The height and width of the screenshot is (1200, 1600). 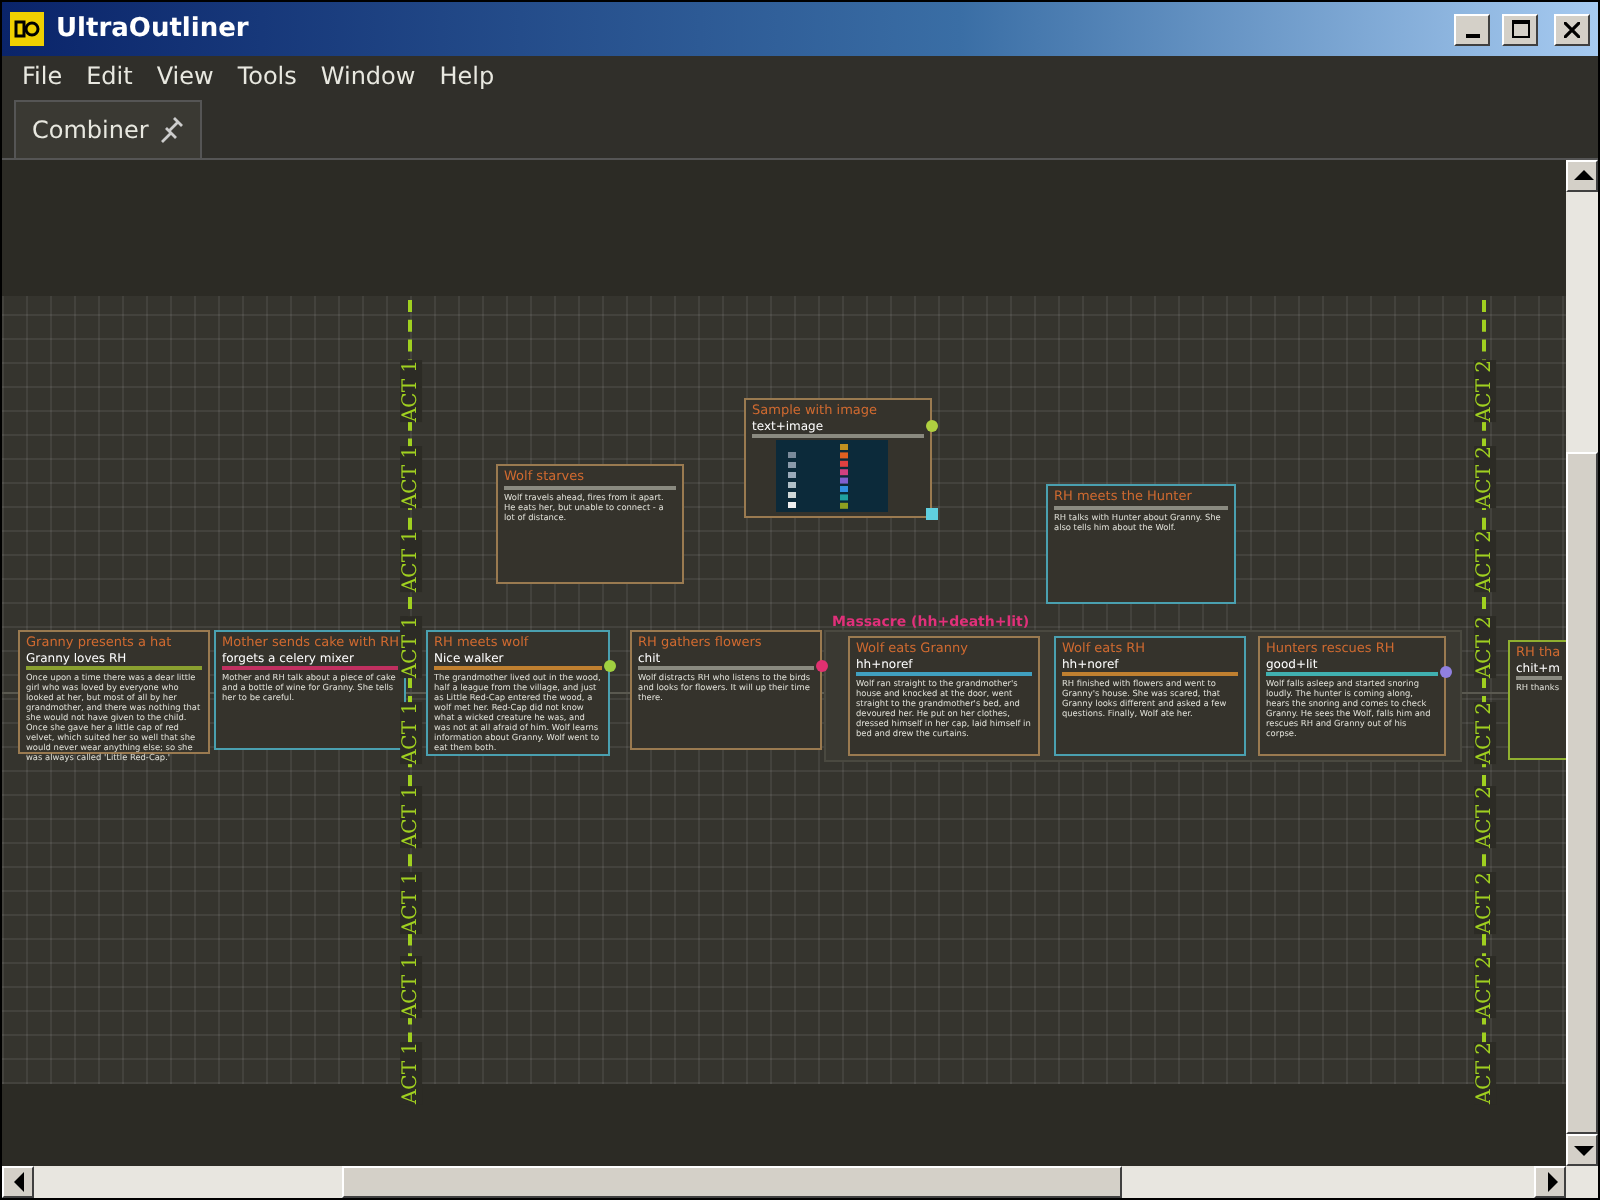 I want to click on menu-item: Edit, so click(x=109, y=75).